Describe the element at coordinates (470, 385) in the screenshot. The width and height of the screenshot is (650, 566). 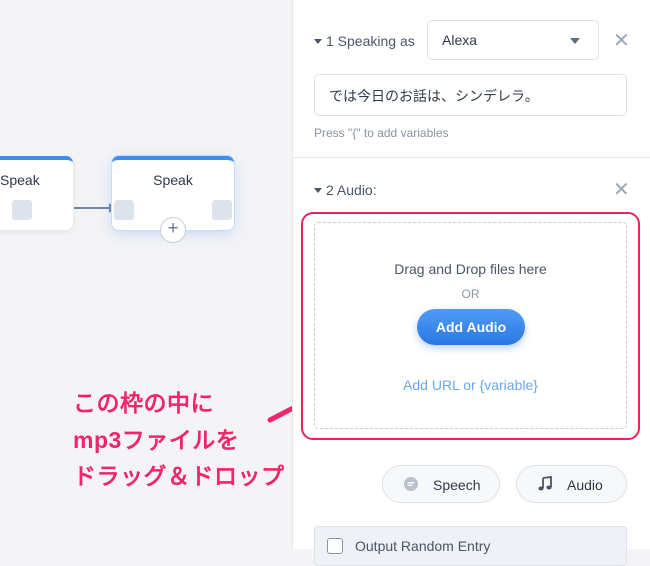
I see `add-url-link: Add URL or {variable}` at that location.